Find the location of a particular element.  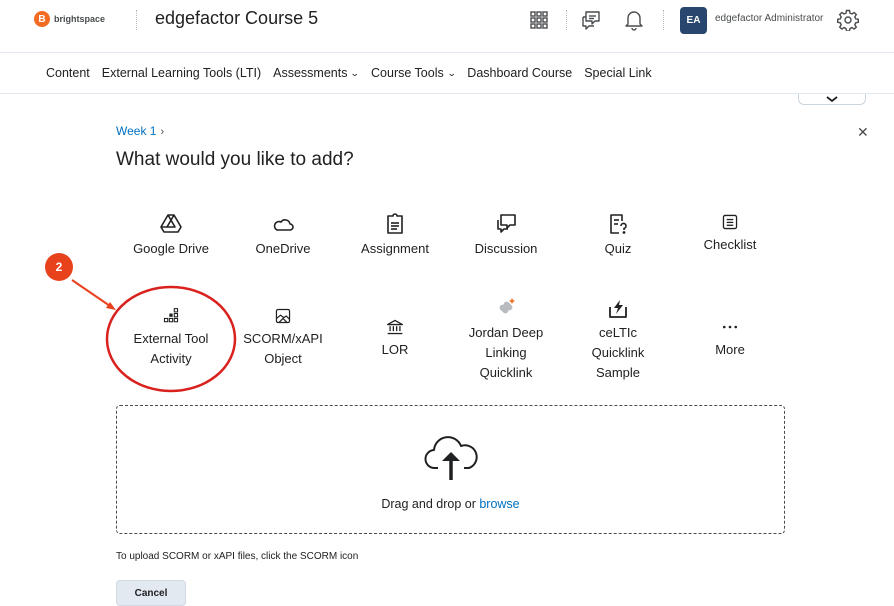

brightspace-logo: B brightspace is located at coordinates (69, 19).